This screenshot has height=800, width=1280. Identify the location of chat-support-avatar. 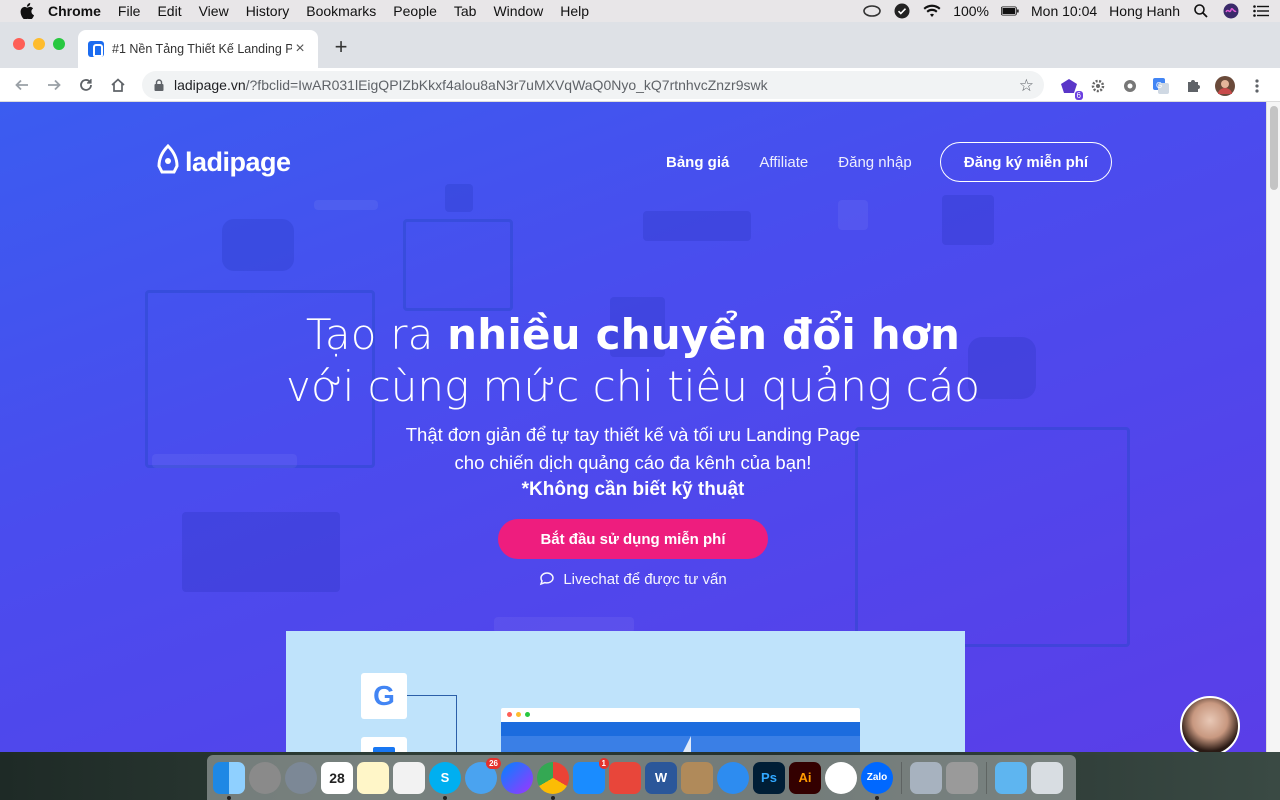
(1210, 724).